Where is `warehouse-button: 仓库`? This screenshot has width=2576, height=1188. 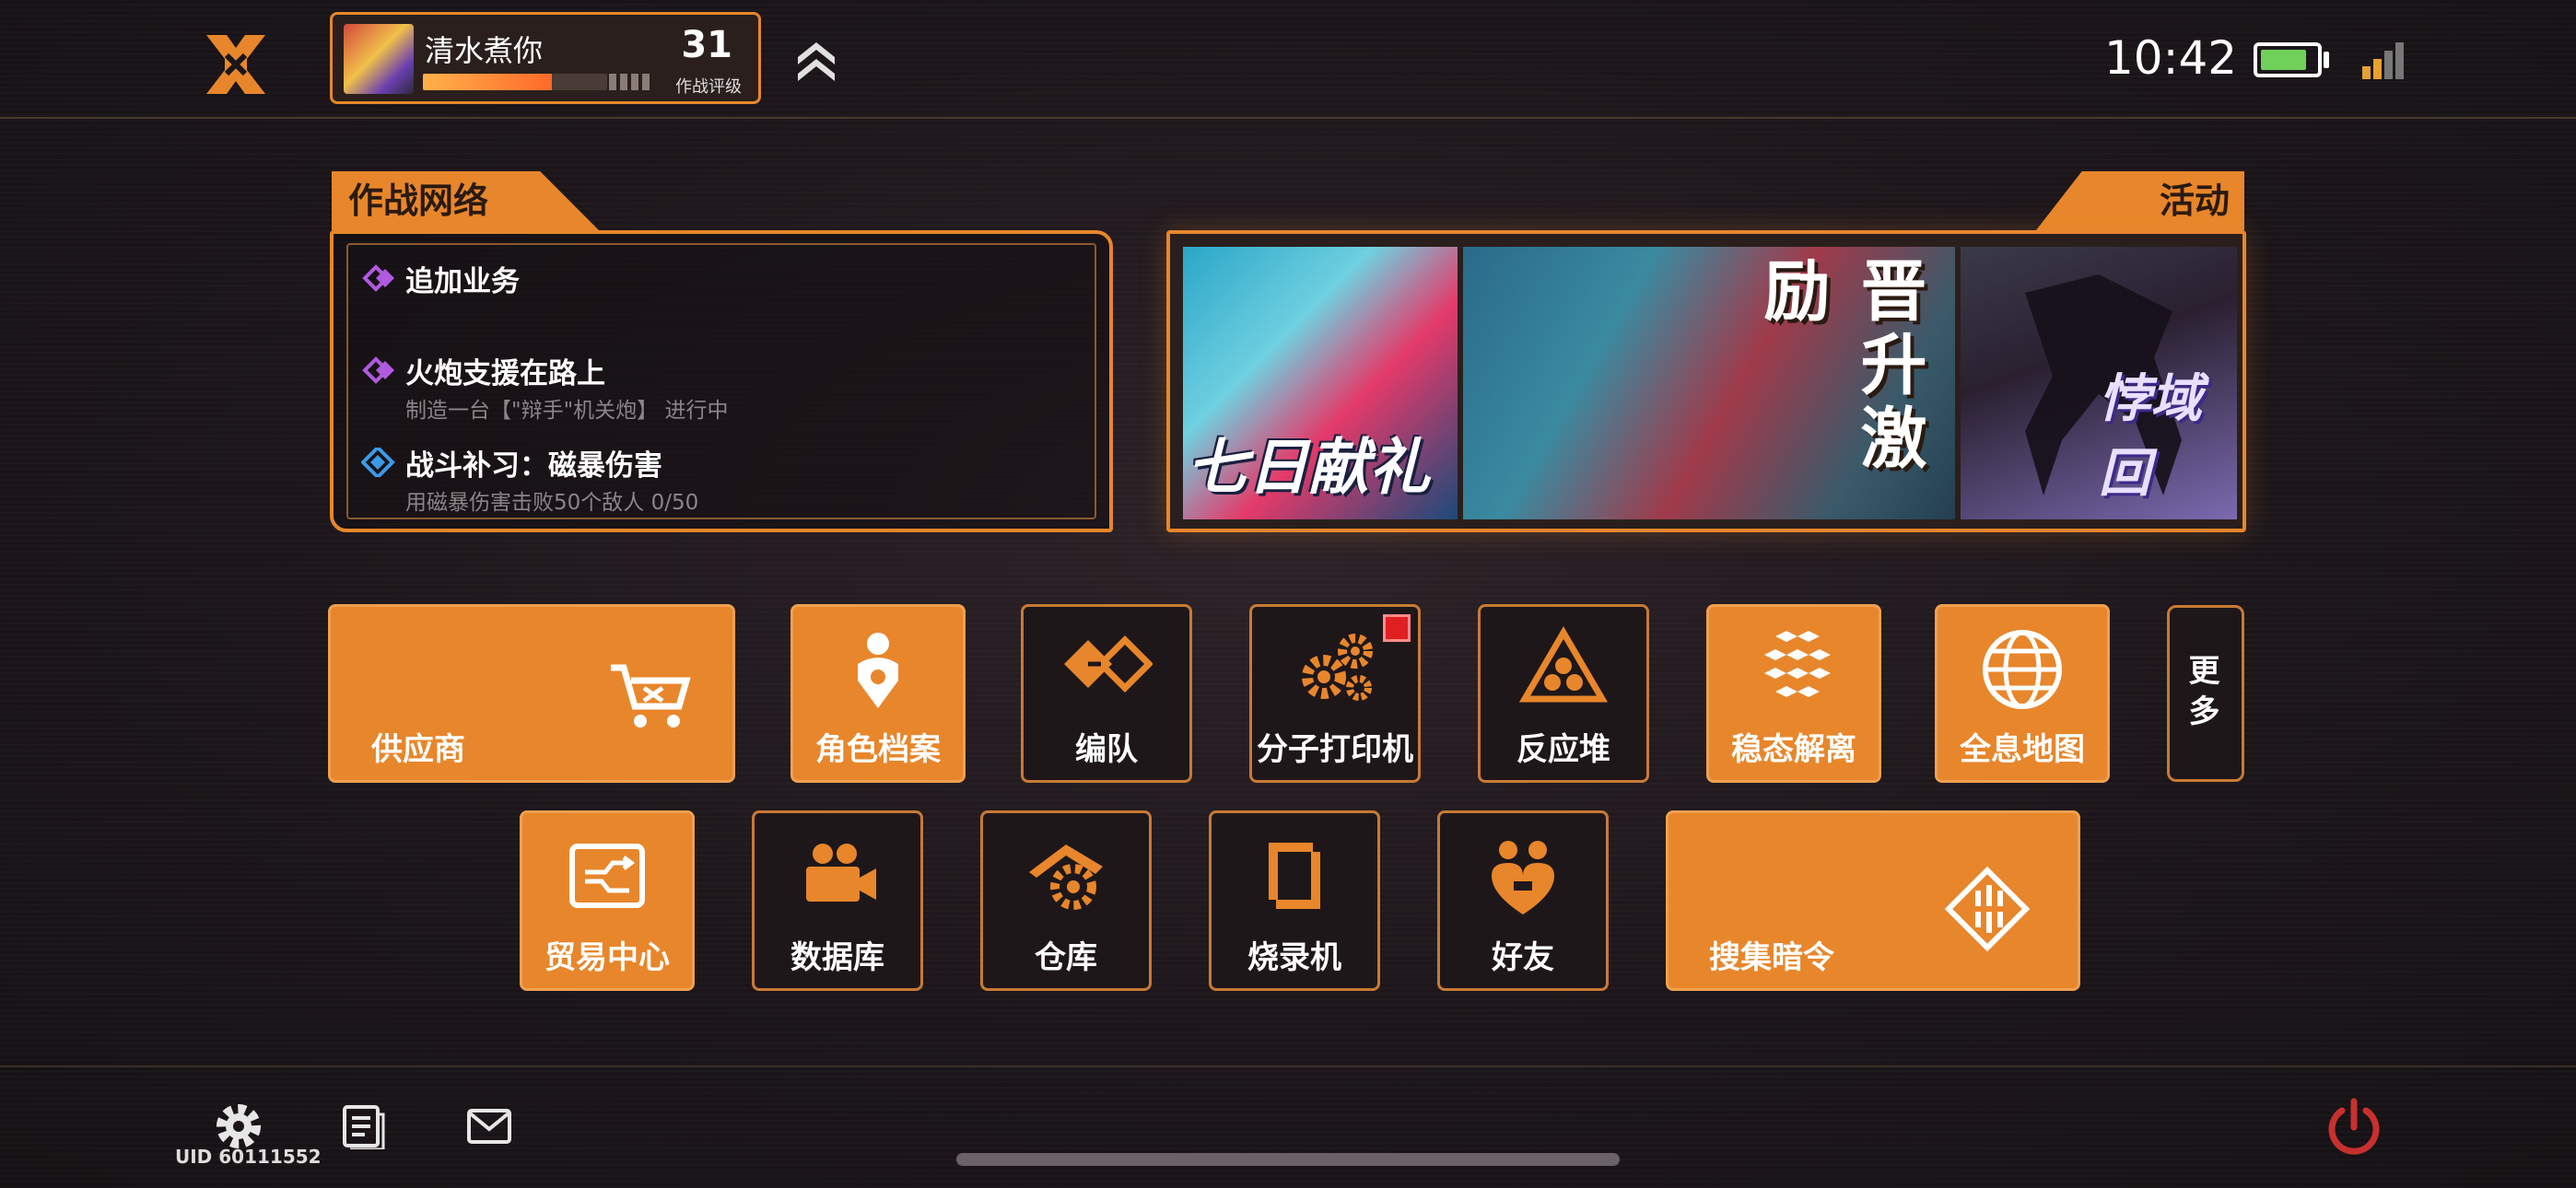 warehouse-button: 仓库 is located at coordinates (1066, 900).